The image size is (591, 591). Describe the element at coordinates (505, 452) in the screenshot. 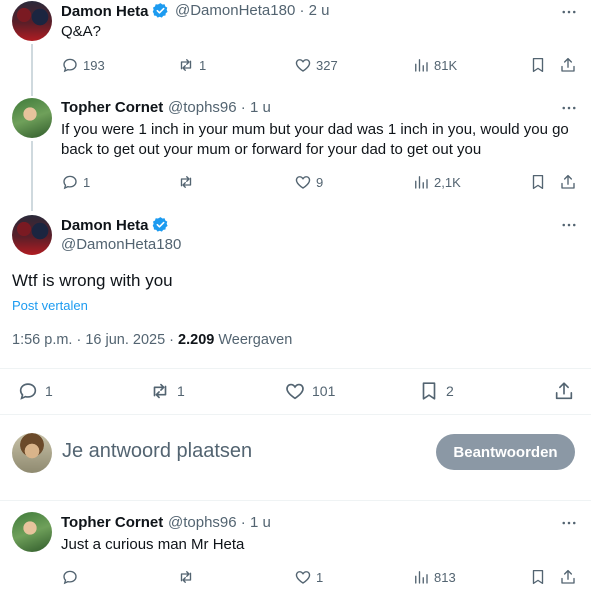

I see `reply-submit-button: Beantwoorden` at that location.